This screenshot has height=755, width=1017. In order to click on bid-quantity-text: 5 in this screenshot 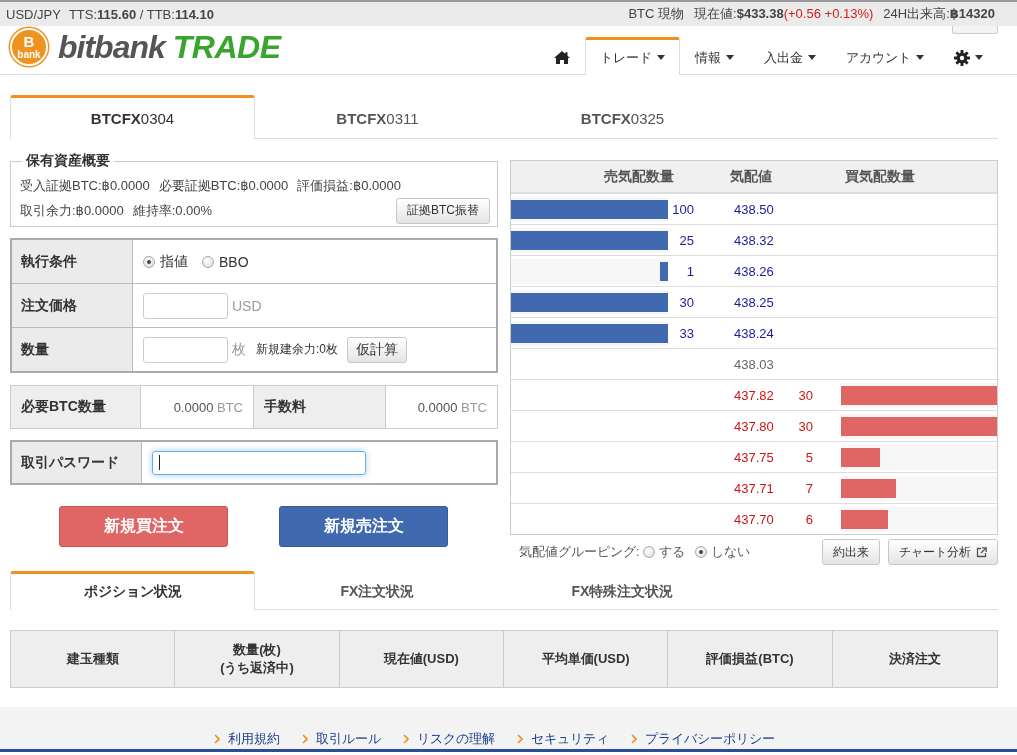, I will do `click(809, 457)`.